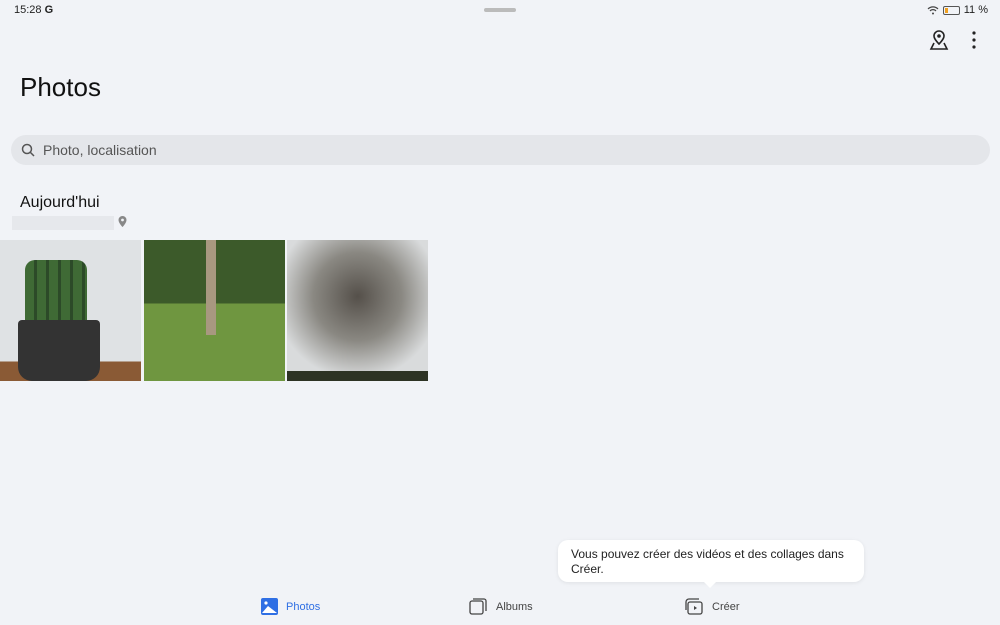 Image resolution: width=1000 pixels, height=625 pixels. I want to click on albums-icon, so click(478, 606).